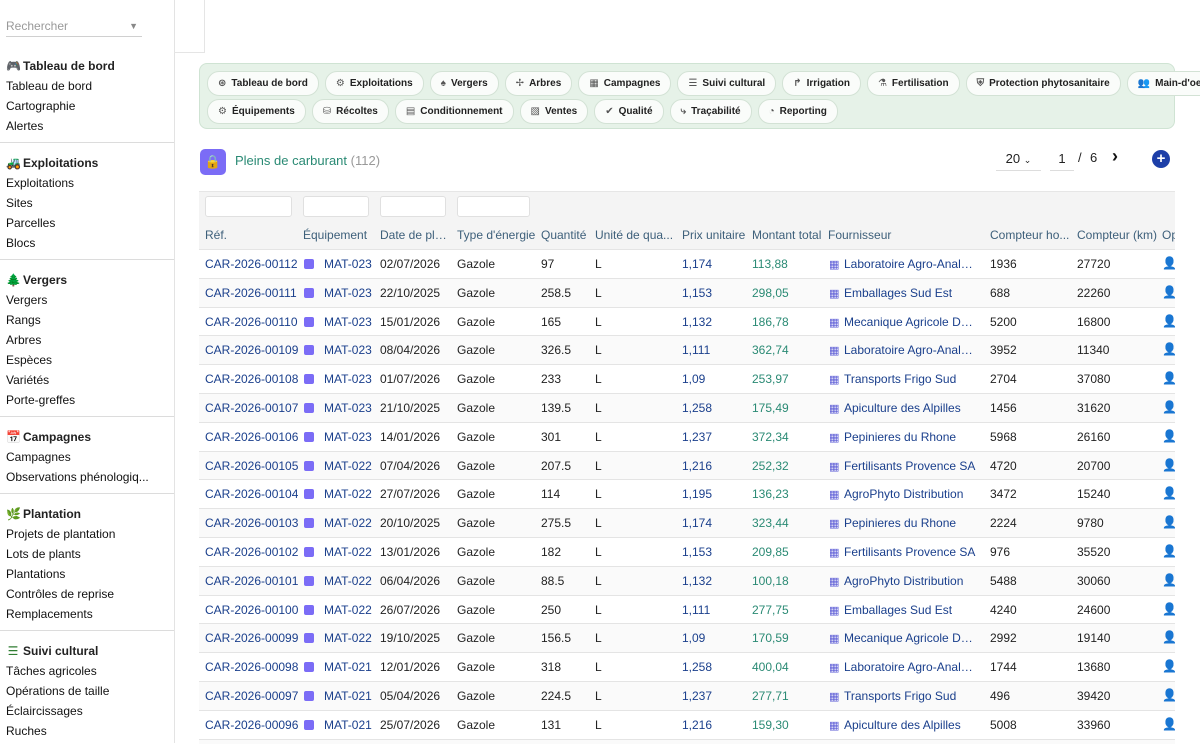  Describe the element at coordinates (87, 380) in the screenshot. I see `sidebar-item: Variétés` at that location.